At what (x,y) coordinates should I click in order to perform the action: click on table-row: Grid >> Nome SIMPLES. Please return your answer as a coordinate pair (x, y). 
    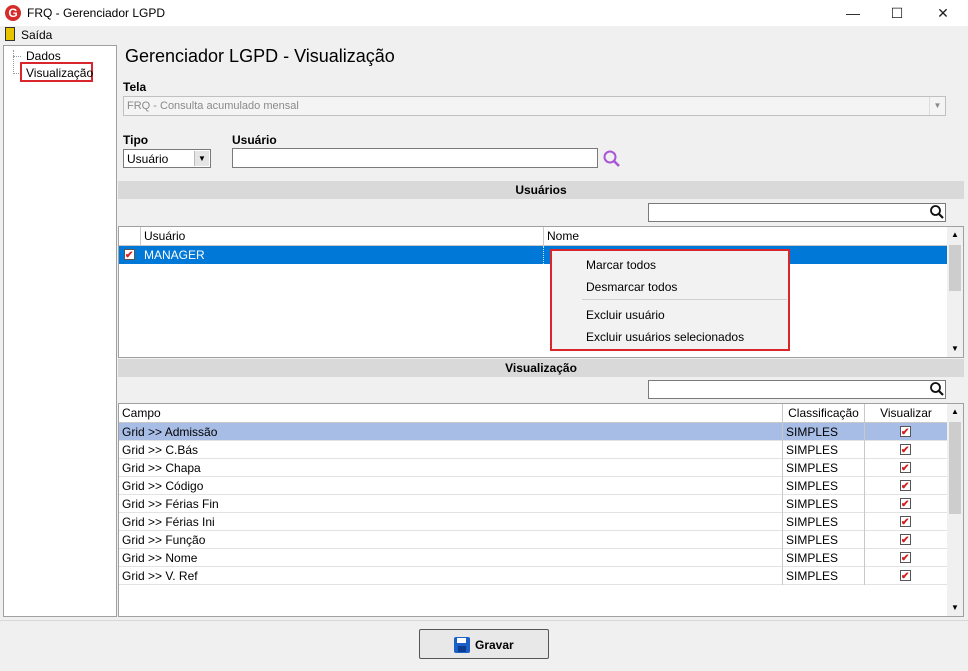
    Looking at the image, I should click on (533, 558).